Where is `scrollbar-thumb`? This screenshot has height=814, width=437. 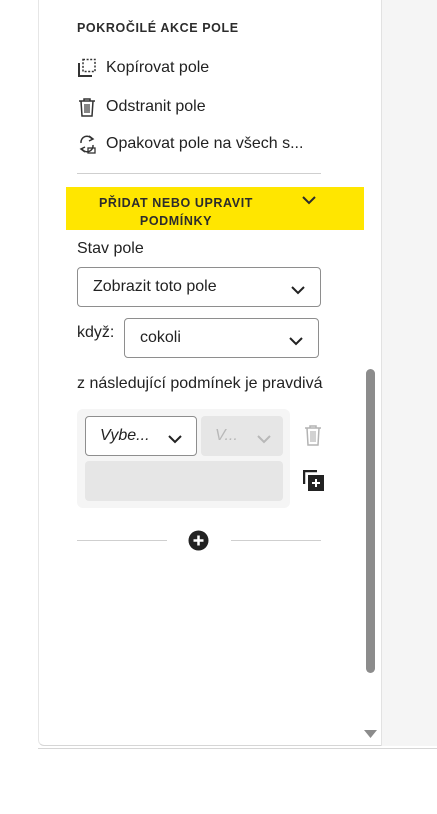
scrollbar-thumb is located at coordinates (370, 521).